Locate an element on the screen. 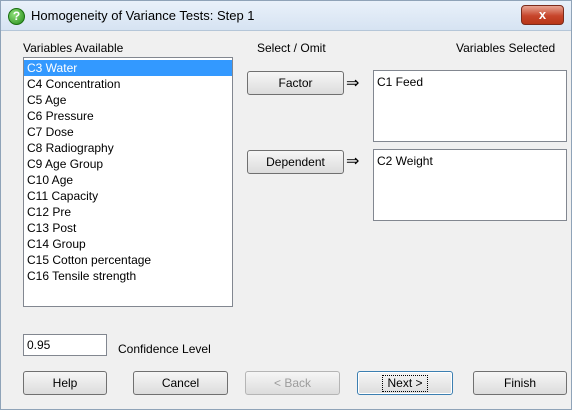  list-item: C15 Cotton percentage is located at coordinates (128, 260).